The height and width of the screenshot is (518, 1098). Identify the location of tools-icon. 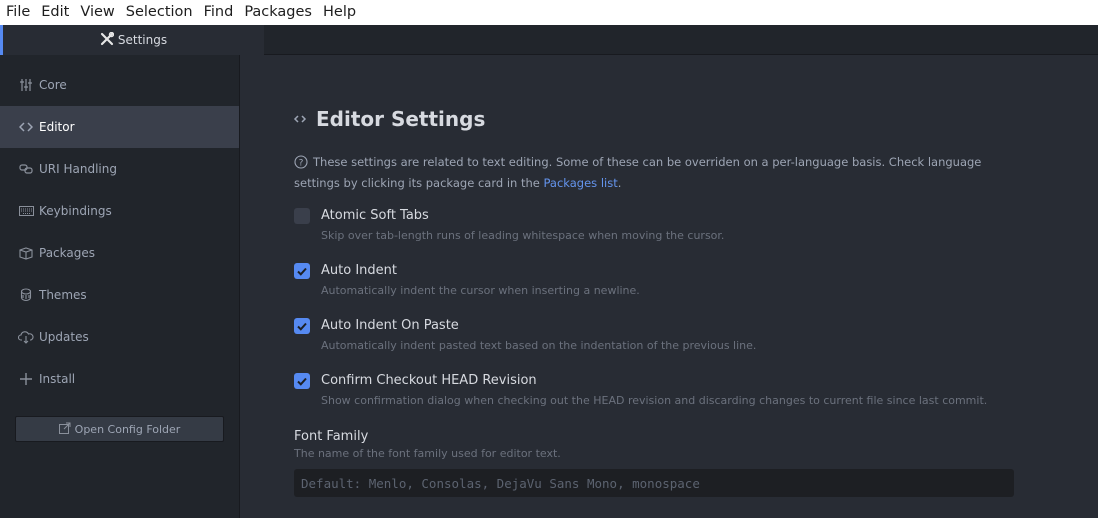
(109, 40).